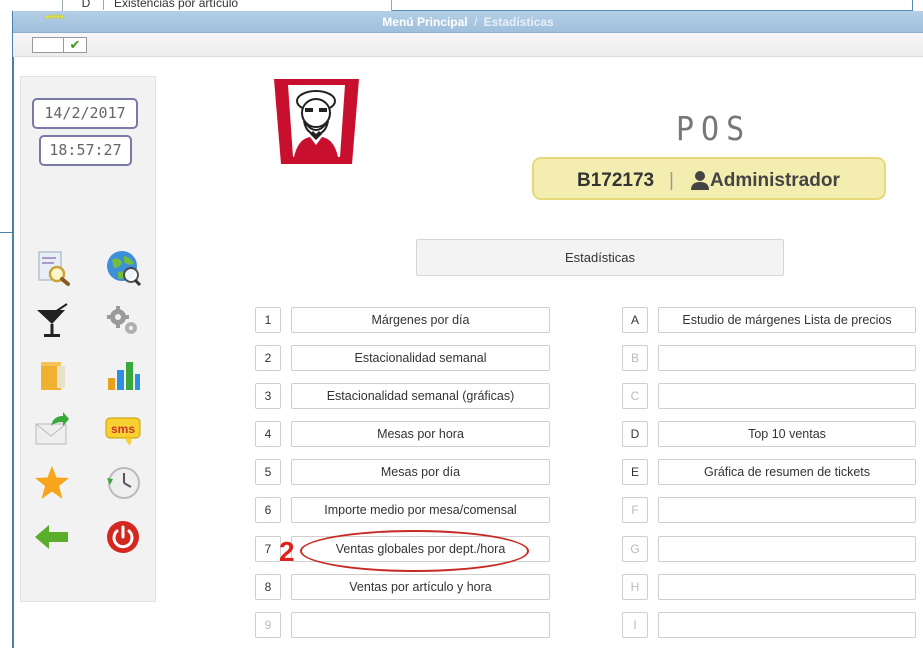  I want to click on option-empty-g, so click(787, 549).